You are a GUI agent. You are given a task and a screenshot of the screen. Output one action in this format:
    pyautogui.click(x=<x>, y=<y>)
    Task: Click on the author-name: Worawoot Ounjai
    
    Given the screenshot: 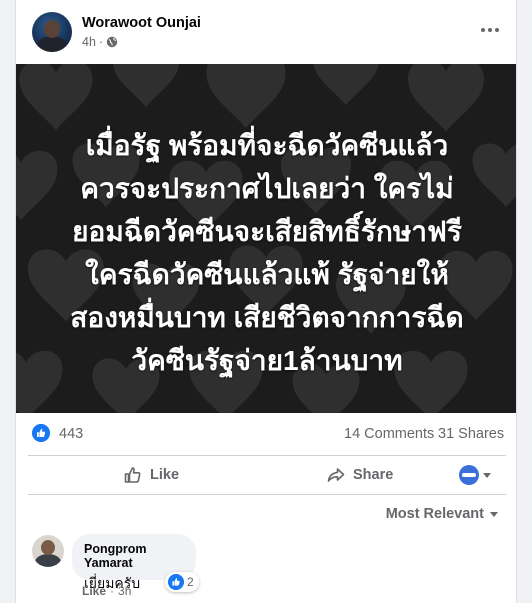 What is the action you would take?
    pyautogui.click(x=141, y=23)
    